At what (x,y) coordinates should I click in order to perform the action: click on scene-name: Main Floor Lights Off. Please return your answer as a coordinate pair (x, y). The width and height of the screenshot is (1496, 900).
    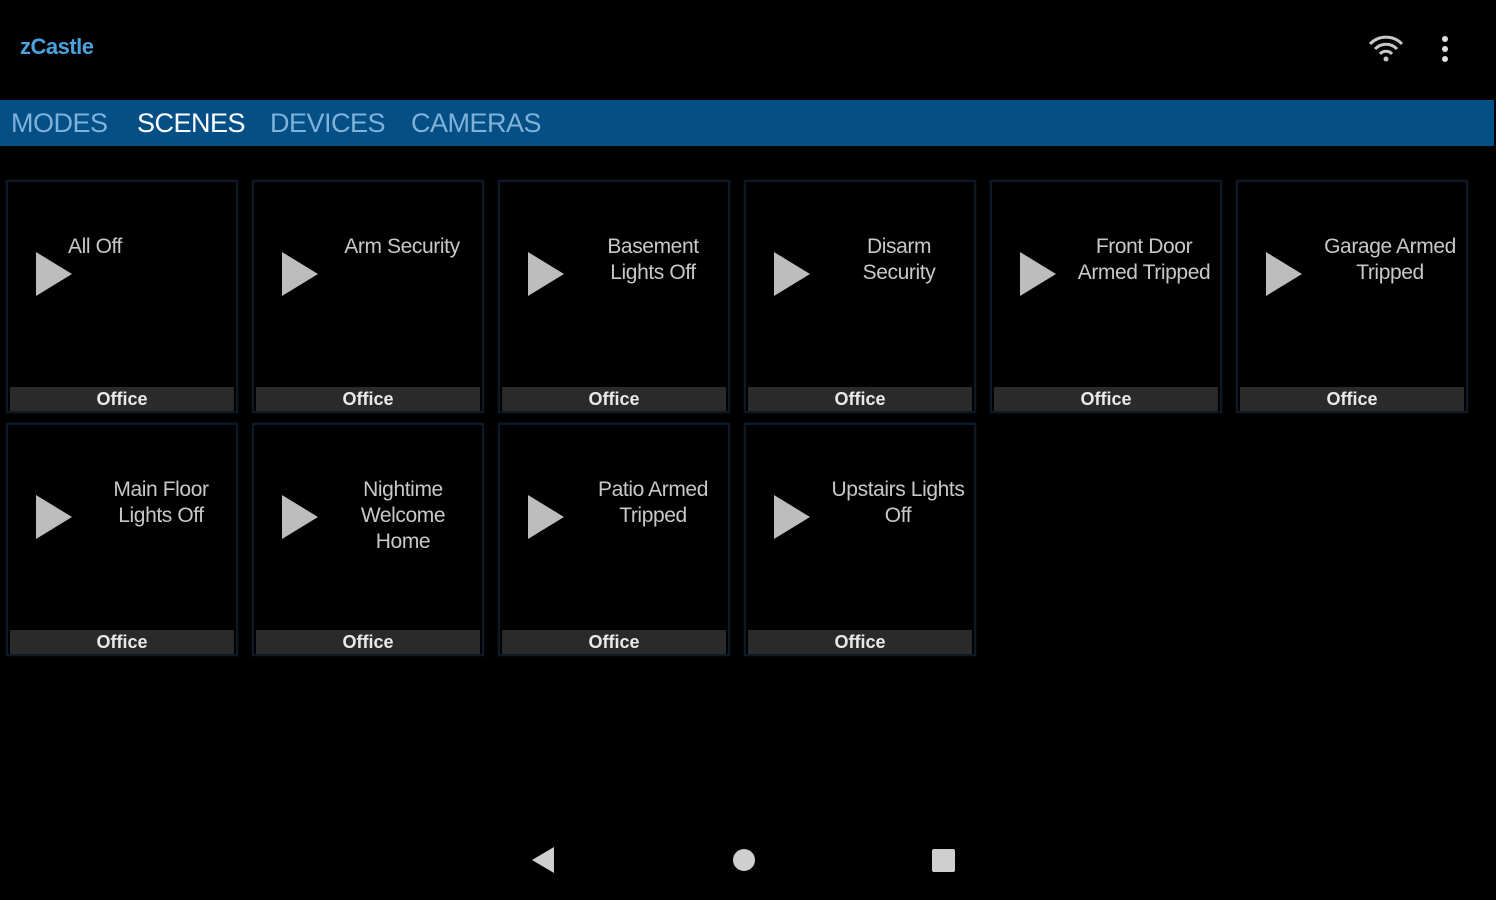
    Looking at the image, I should click on (161, 502).